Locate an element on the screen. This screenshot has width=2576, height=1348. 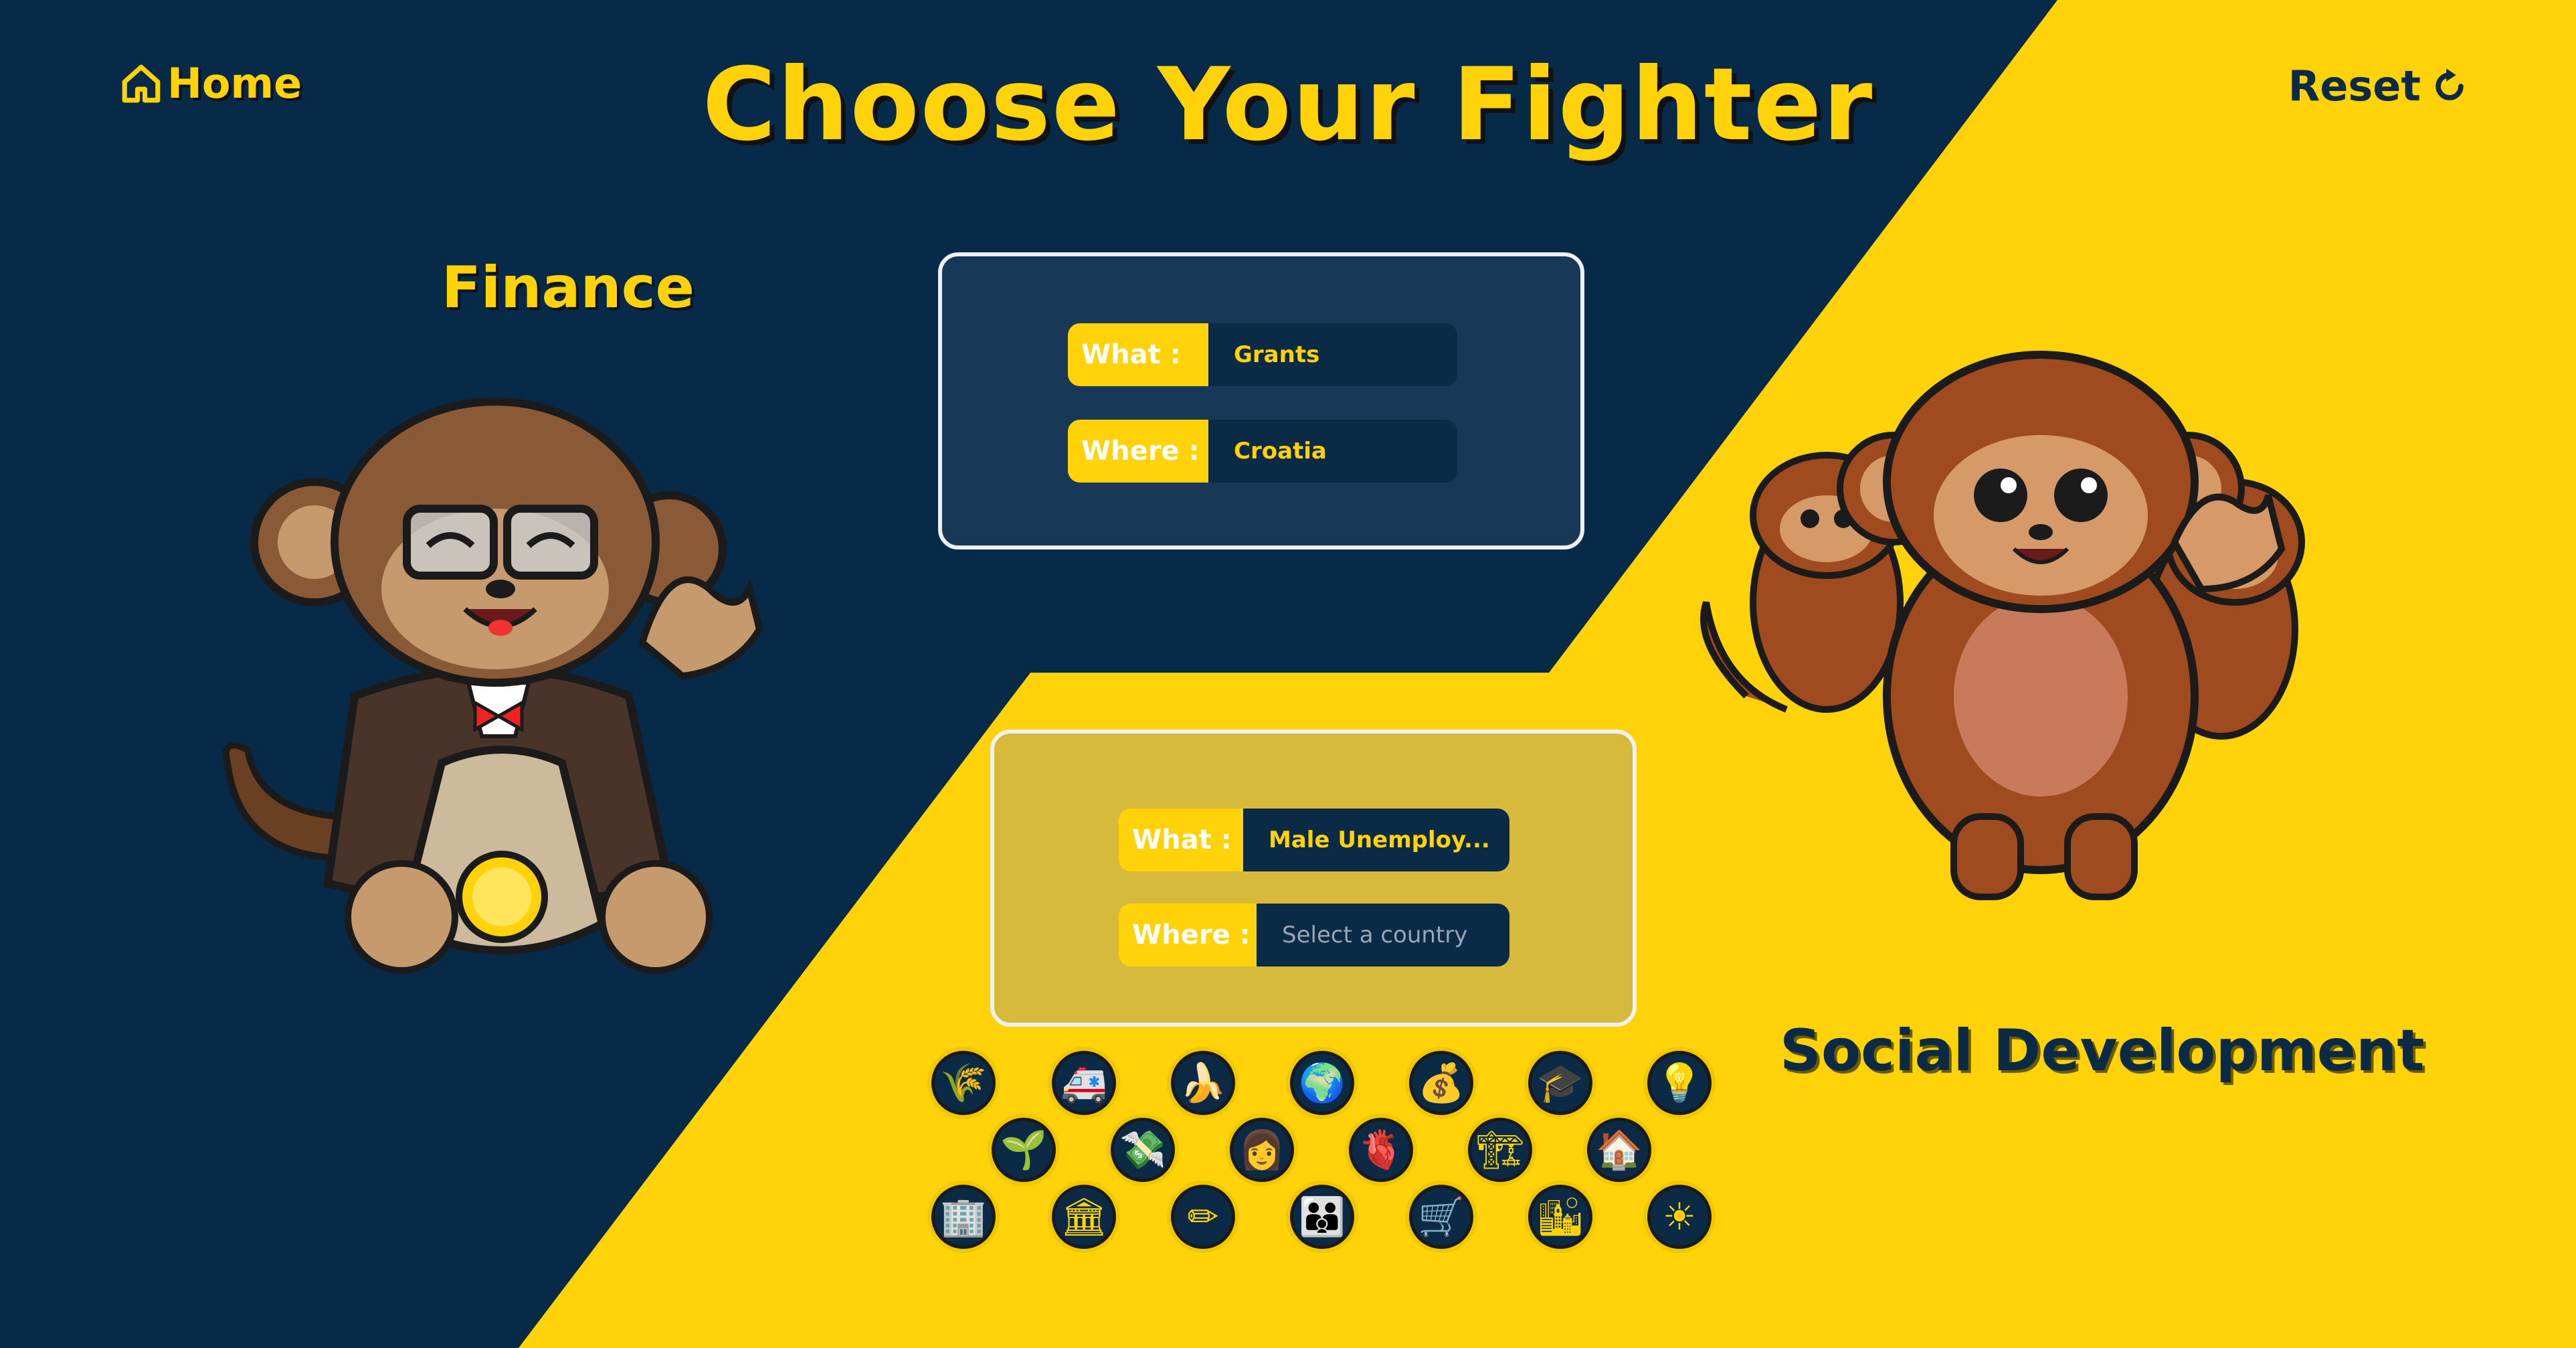
money-bag-icon: 💰 is located at coordinates (1441, 1083).